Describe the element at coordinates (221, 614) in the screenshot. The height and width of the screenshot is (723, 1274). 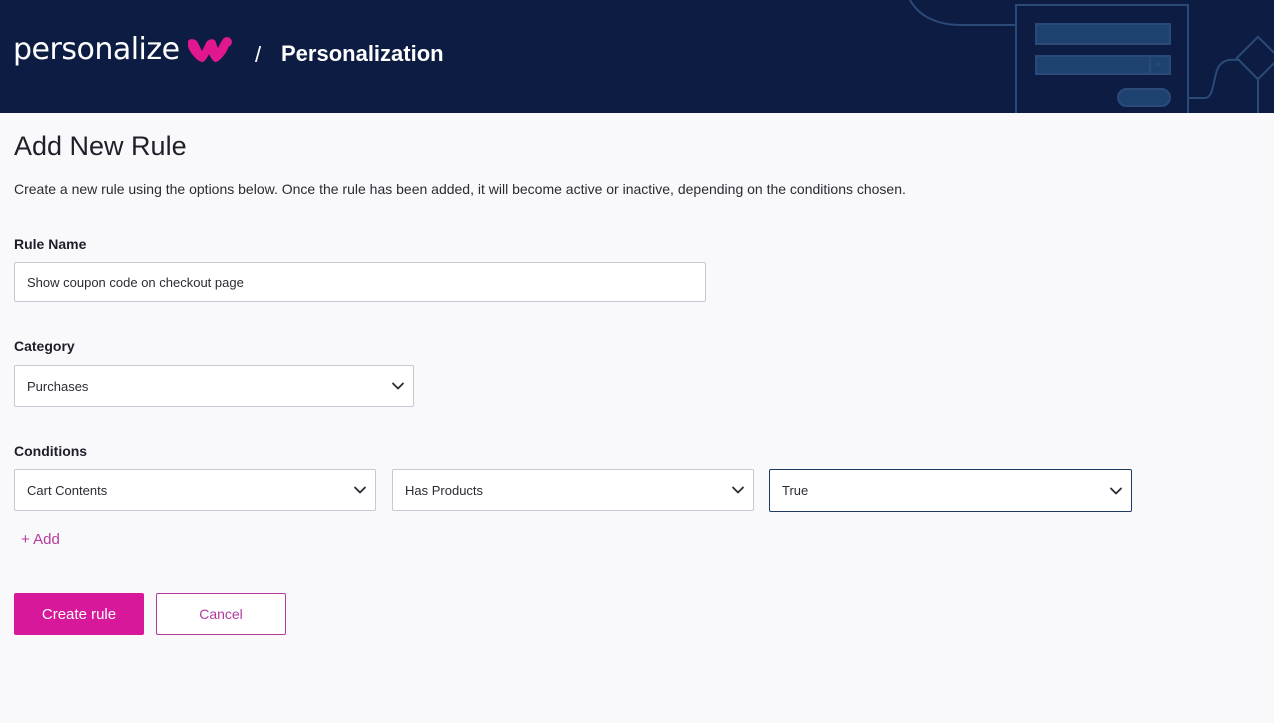
I see `cancel-button: Cancel` at that location.